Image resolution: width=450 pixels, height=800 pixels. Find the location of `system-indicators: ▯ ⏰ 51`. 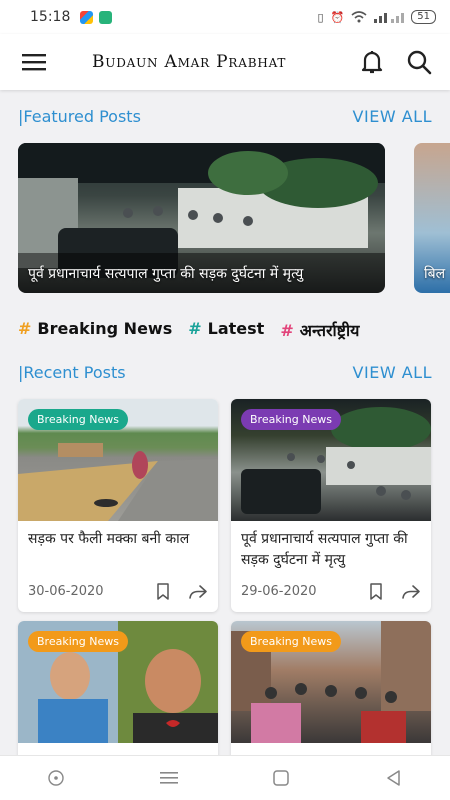

system-indicators: ▯ ⏰ 51 is located at coordinates (376, 17).